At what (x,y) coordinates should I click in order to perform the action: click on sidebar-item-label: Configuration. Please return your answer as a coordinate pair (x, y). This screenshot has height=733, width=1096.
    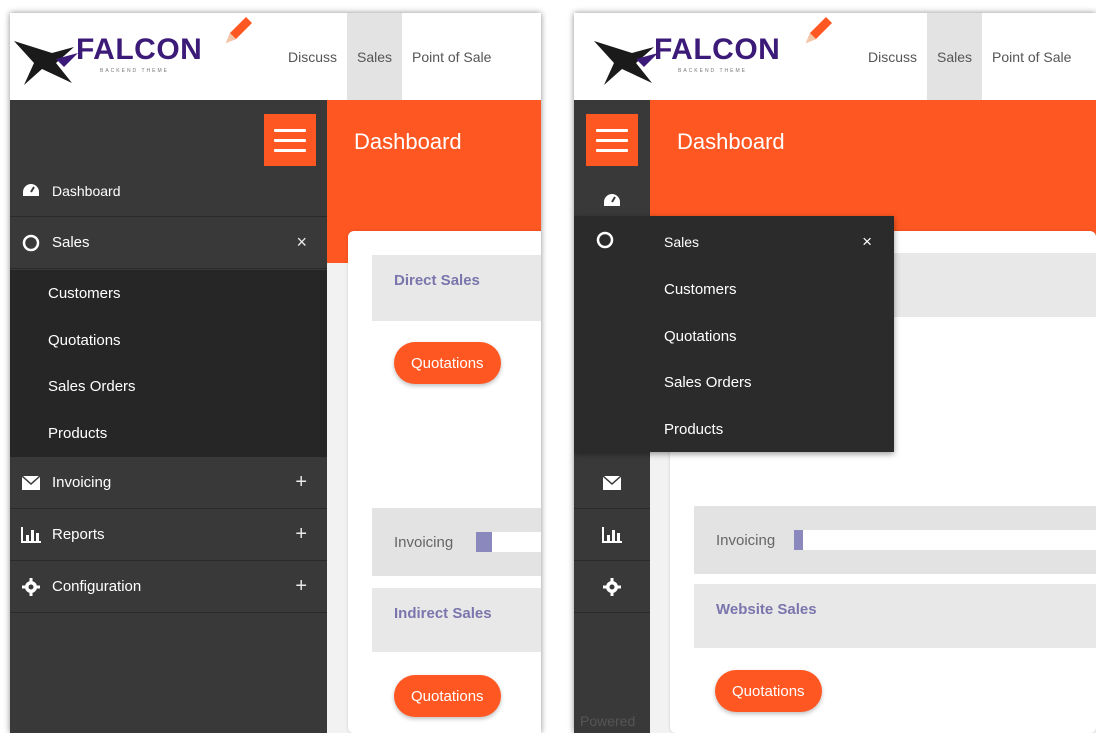
    Looking at the image, I should click on (97, 586).